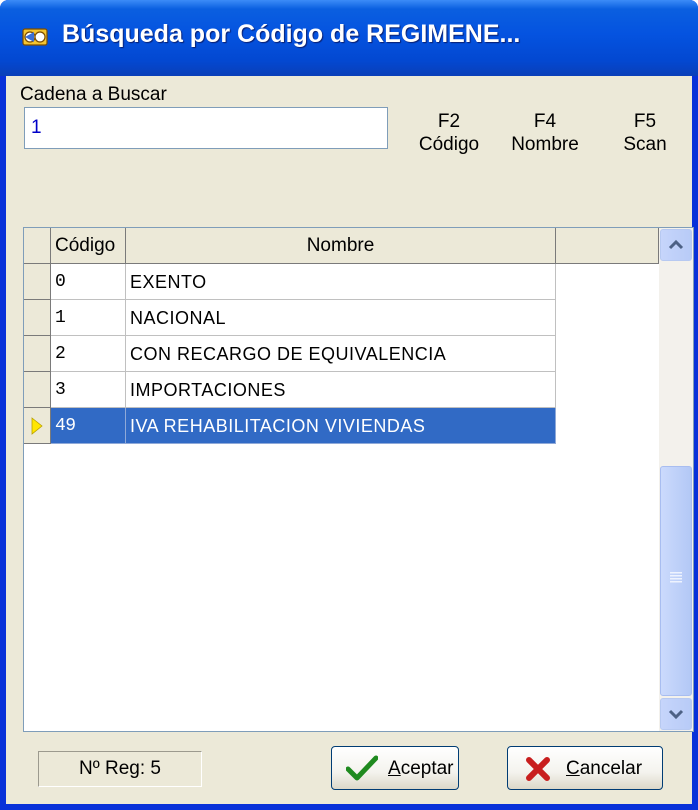 The width and height of the screenshot is (698, 810). Describe the element at coordinates (341, 426) in the screenshot. I see `table-row-nombre-selected: IVA REHABILITACION VIVIENDAS` at that location.